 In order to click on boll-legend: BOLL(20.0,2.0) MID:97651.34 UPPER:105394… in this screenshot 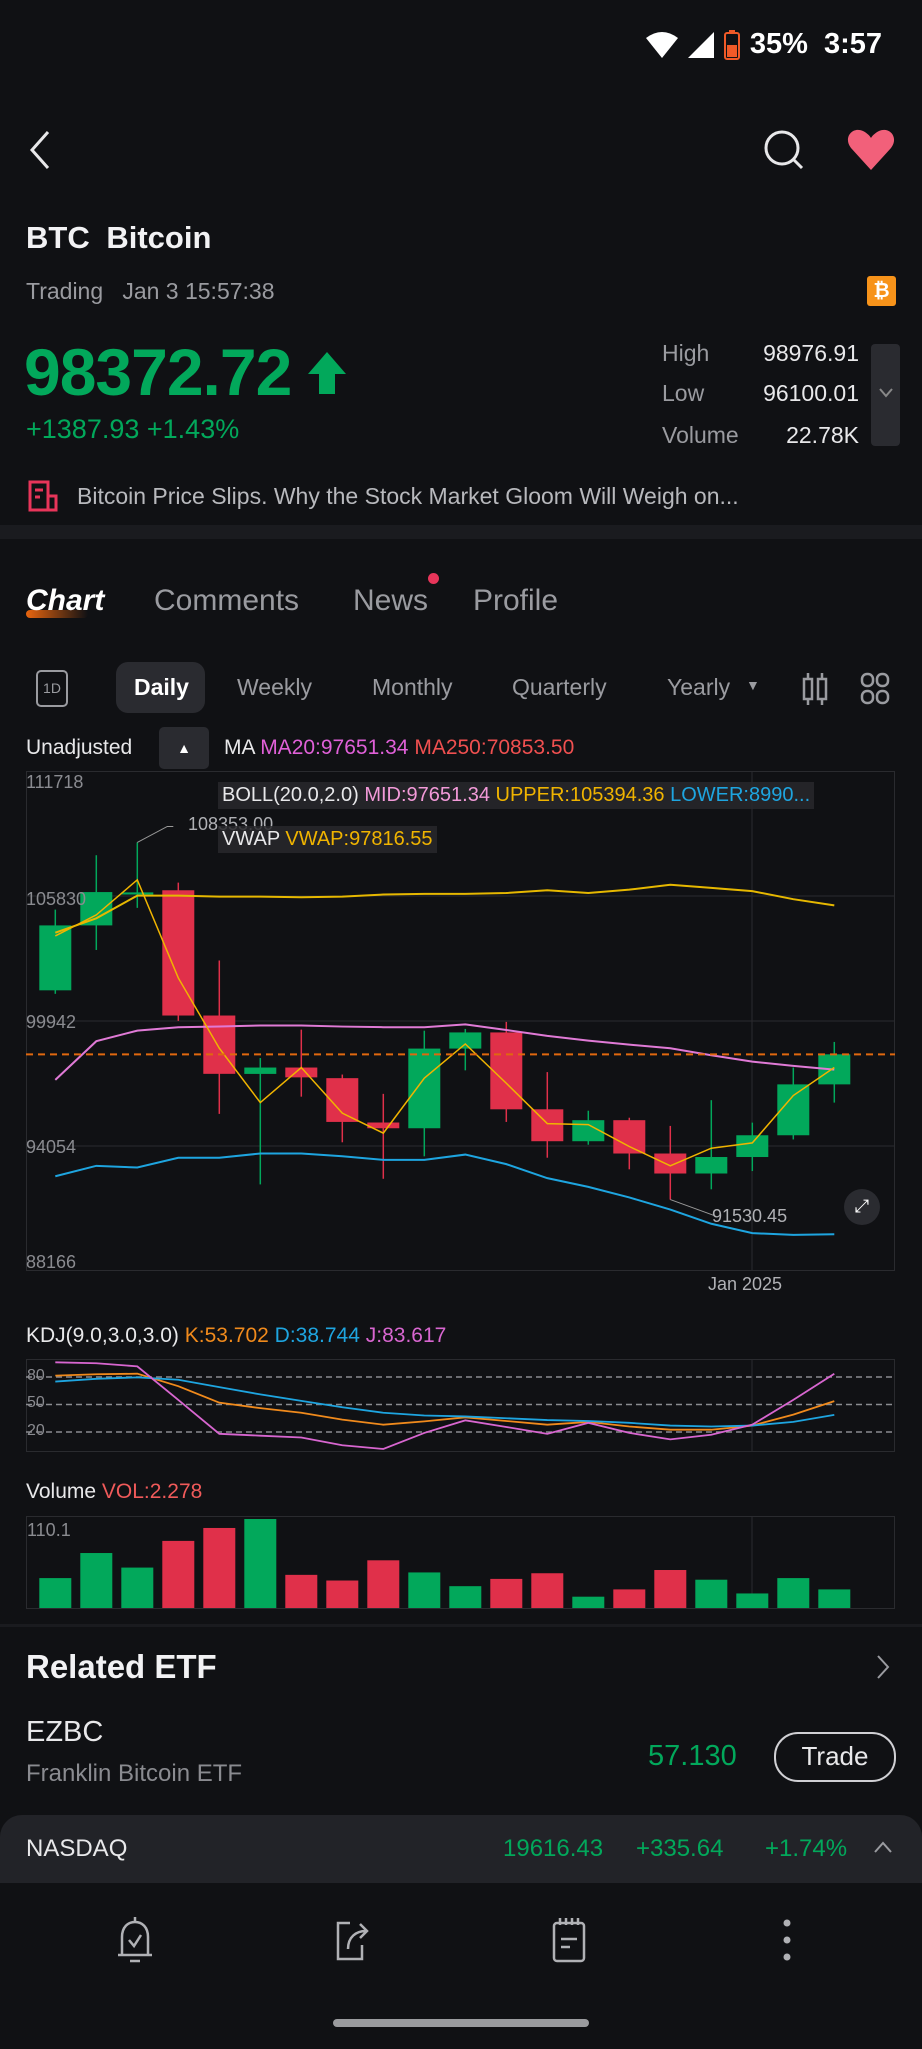, I will do `click(516, 795)`.